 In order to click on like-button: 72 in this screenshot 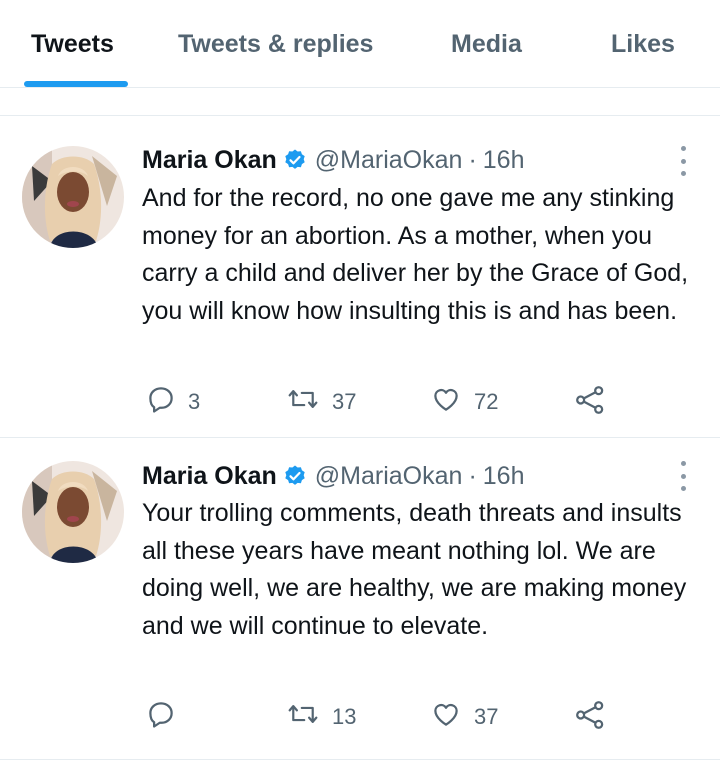, I will do `click(464, 402)`.